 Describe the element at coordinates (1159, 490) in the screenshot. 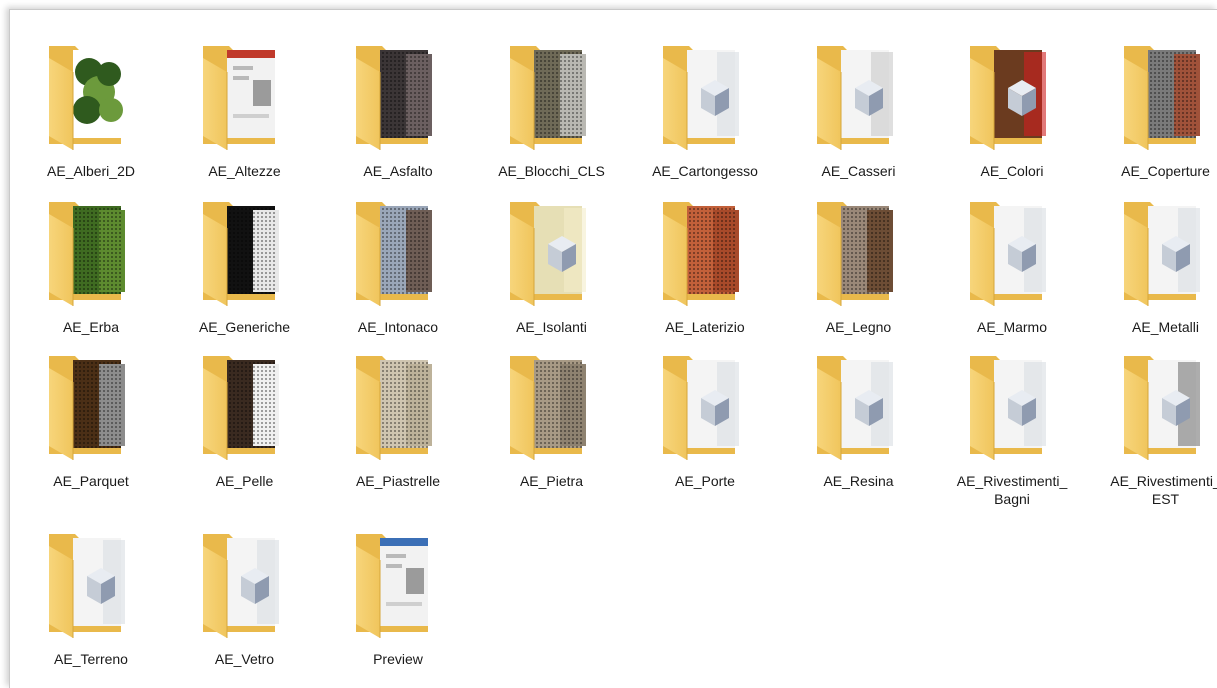

I see `folder-label: AE_Rivestimenti_ EST` at that location.